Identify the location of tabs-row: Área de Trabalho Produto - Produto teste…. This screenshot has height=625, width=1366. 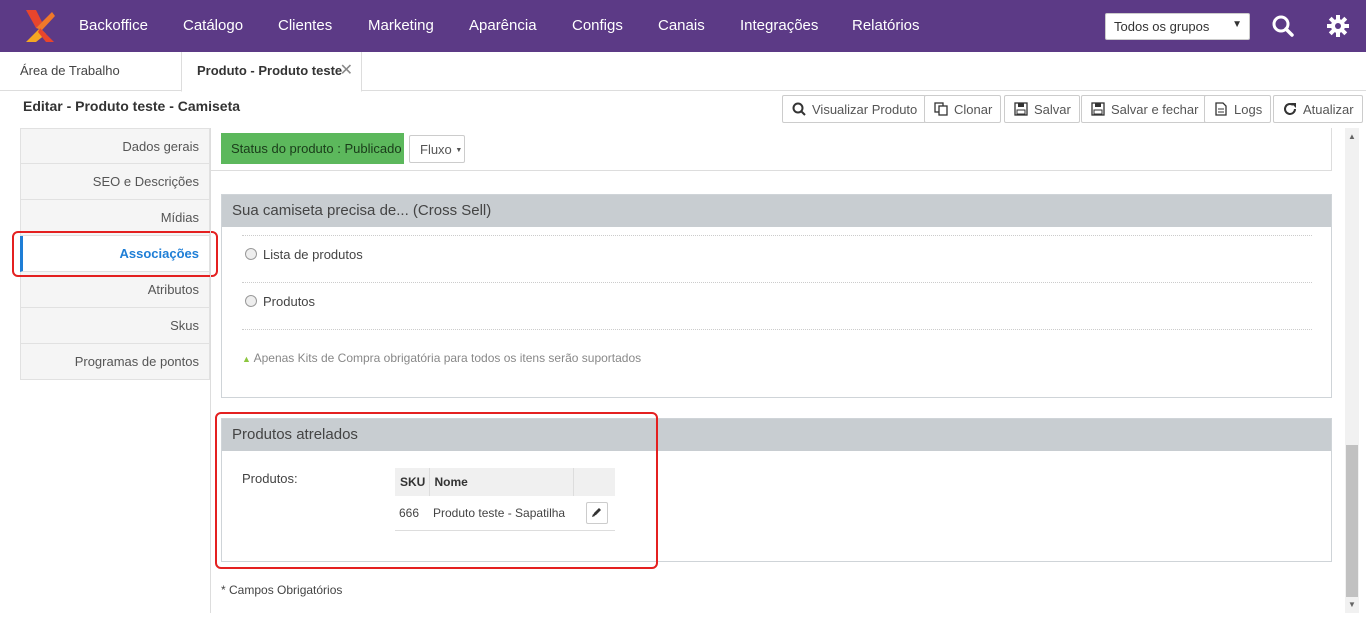
(683, 72).